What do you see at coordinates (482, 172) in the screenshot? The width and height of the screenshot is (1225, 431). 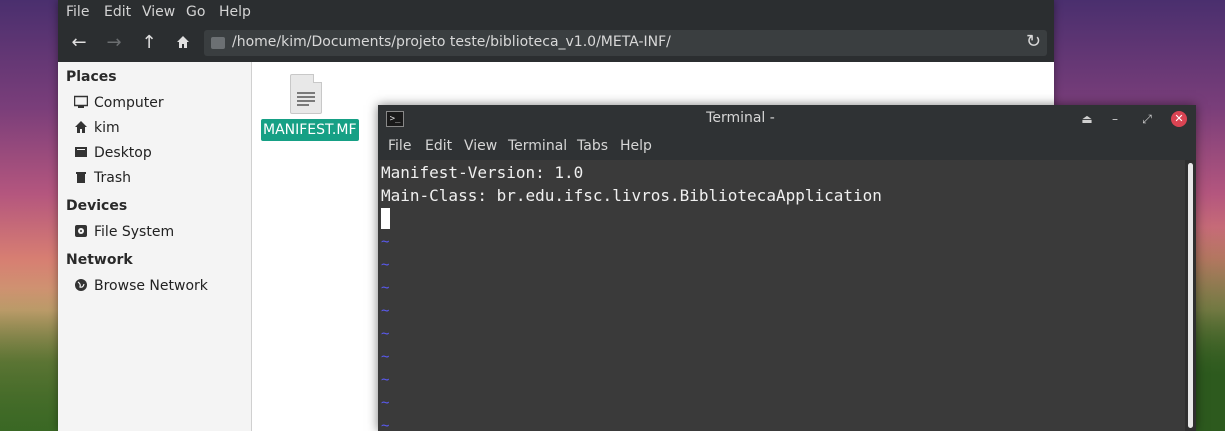 I see `terminal-line: Manifest-Version: 1.0` at bounding box center [482, 172].